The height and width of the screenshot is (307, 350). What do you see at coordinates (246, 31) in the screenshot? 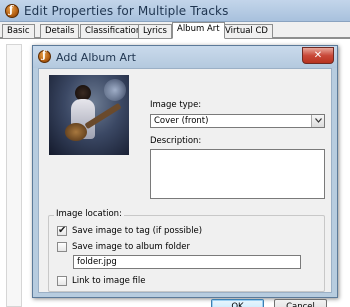
I see `tab-virtual-cd: Virtual CD` at bounding box center [246, 31].